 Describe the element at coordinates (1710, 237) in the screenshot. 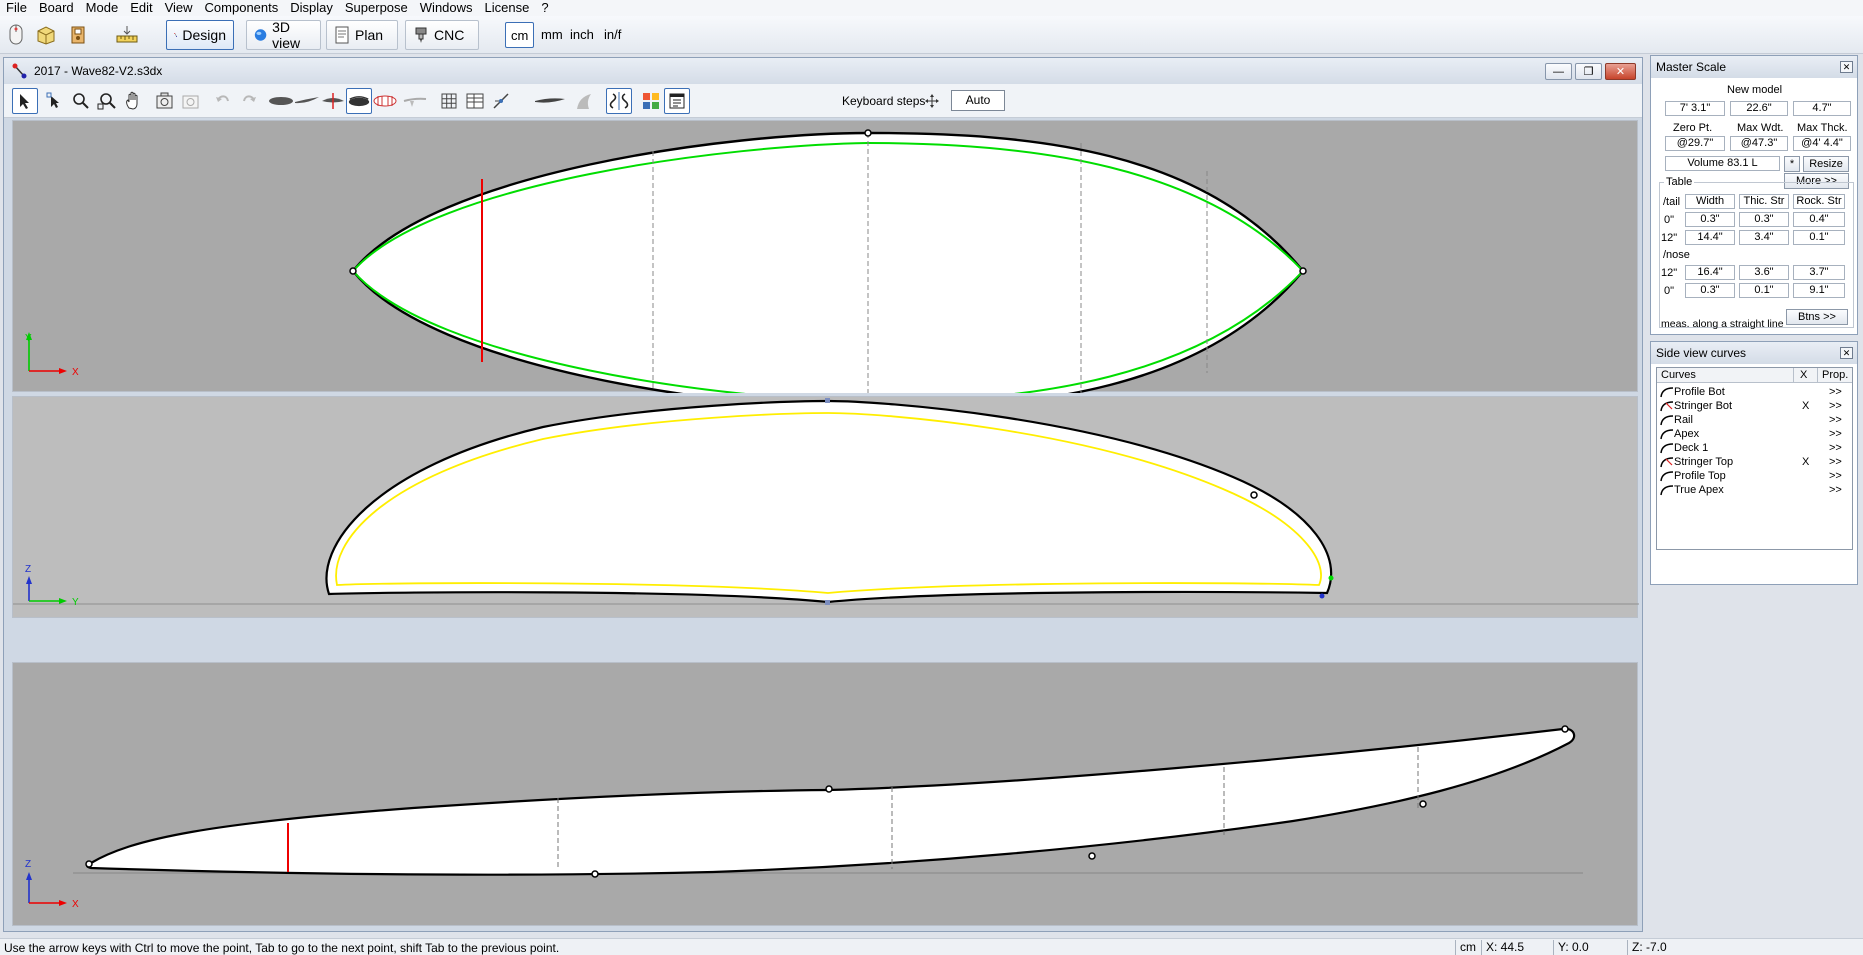

I see `tail-row-width: 14.4"` at that location.